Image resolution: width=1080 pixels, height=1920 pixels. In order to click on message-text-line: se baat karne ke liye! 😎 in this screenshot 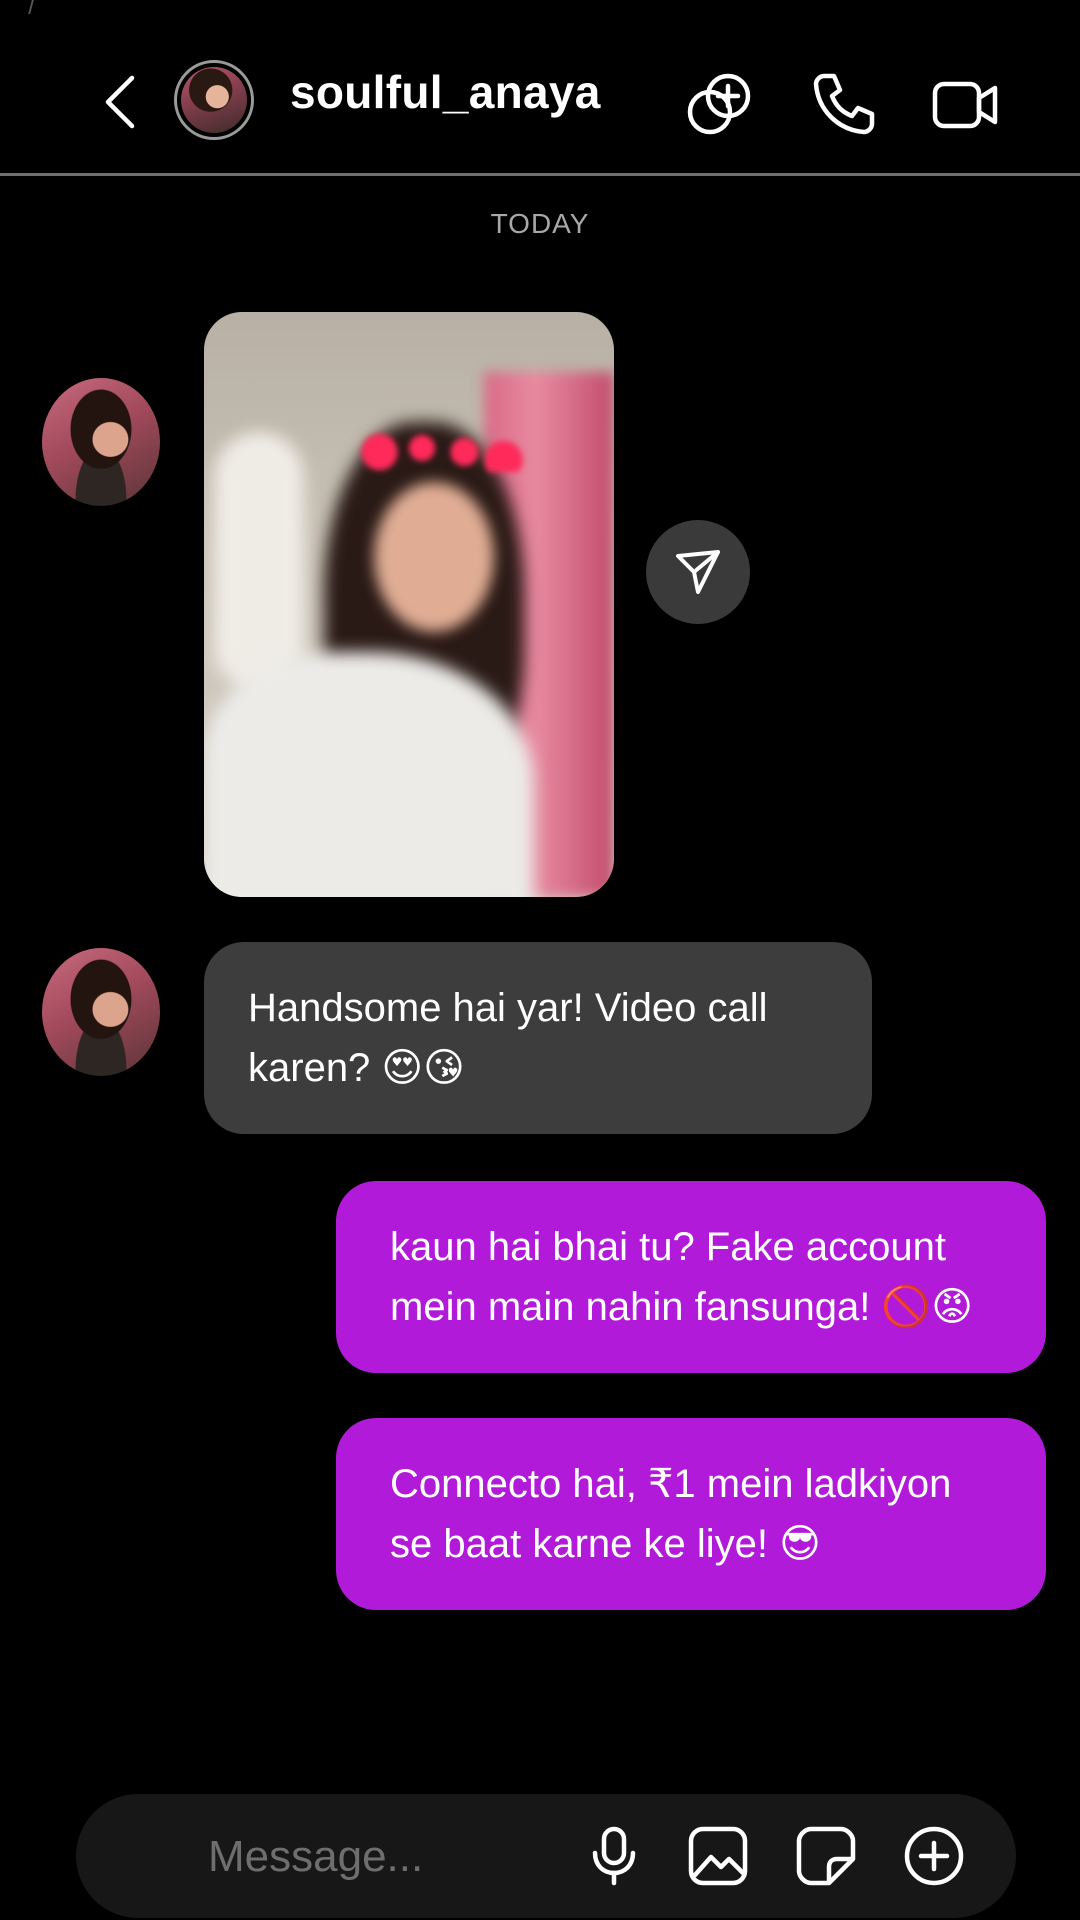, I will do `click(605, 1544)`.